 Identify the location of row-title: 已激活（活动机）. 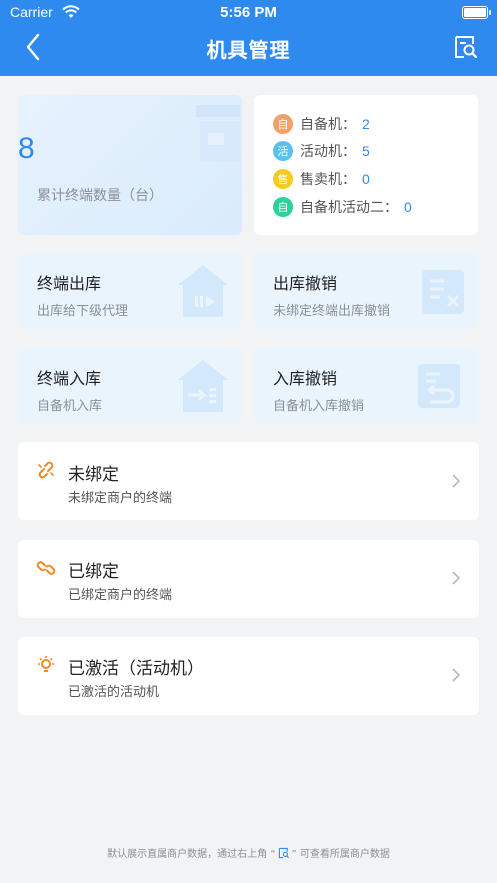
(136, 669).